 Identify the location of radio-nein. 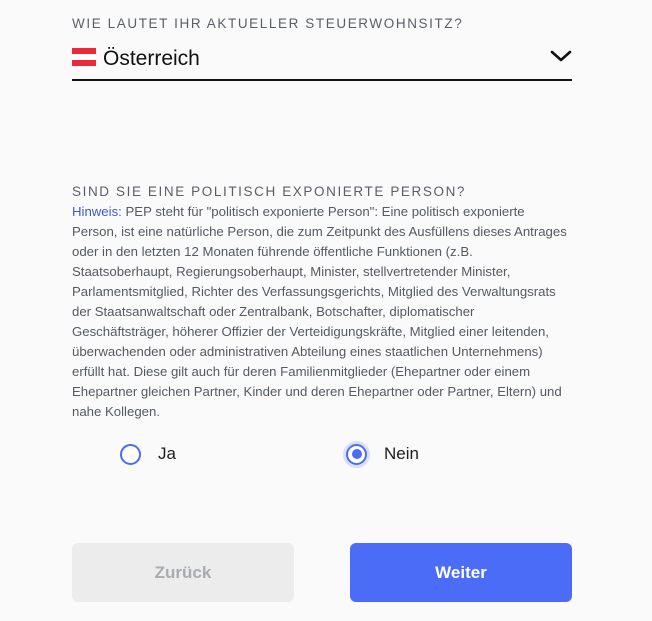
(356, 454).